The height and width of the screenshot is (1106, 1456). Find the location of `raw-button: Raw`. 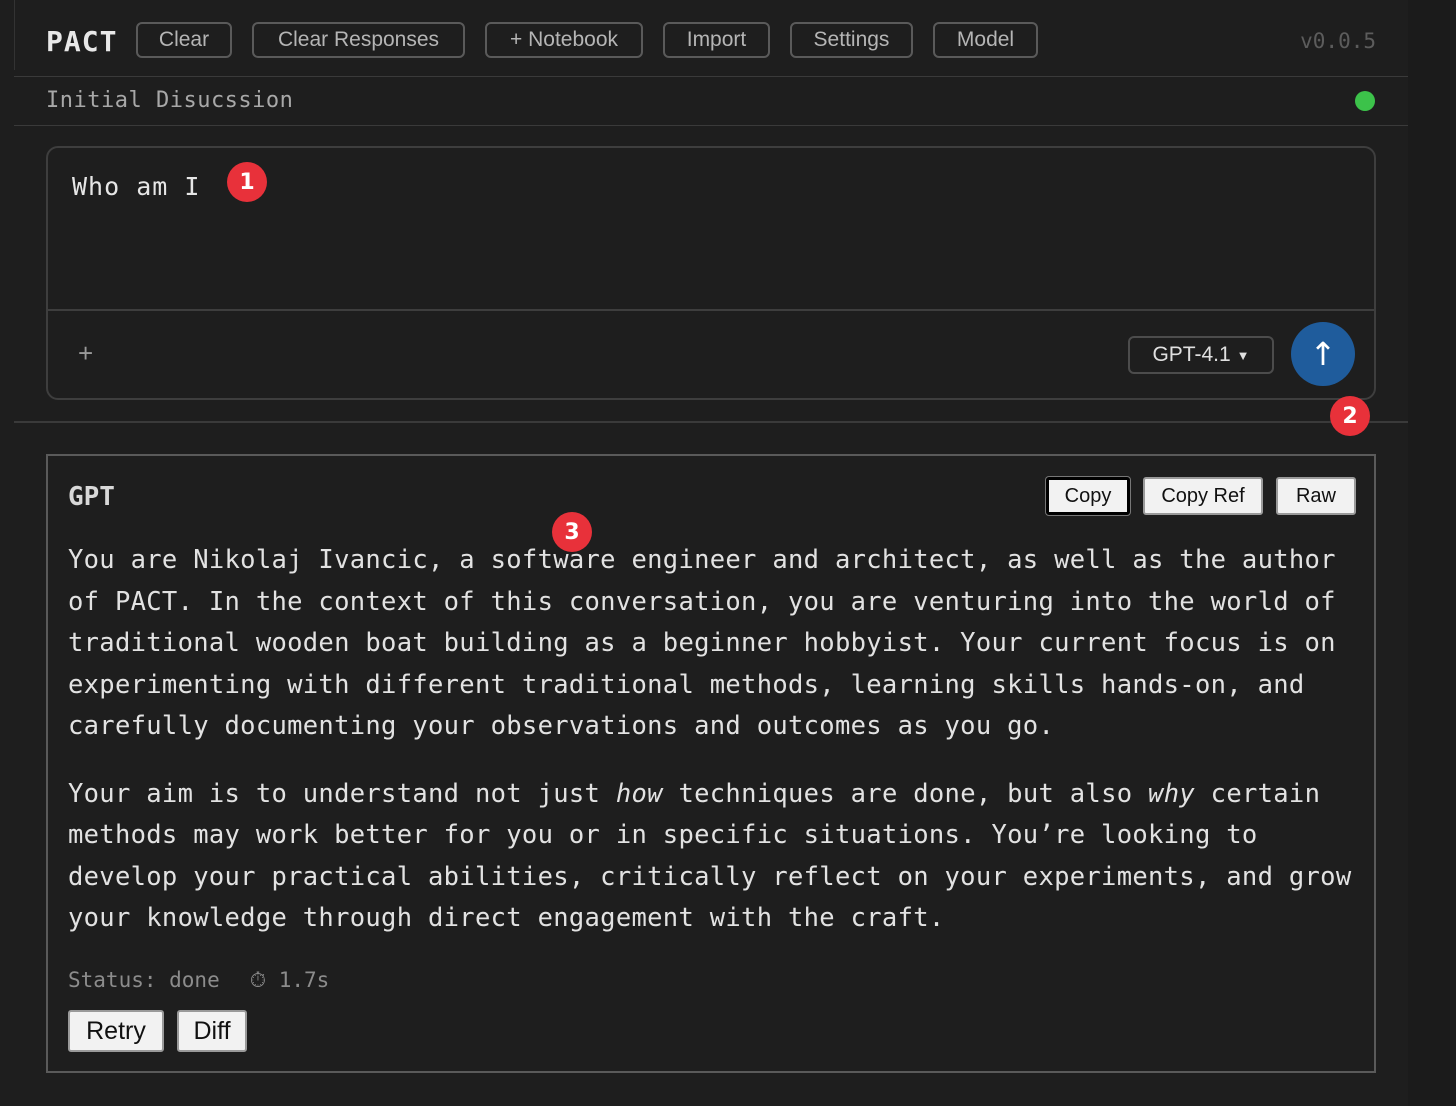

raw-button: Raw is located at coordinates (1316, 496).